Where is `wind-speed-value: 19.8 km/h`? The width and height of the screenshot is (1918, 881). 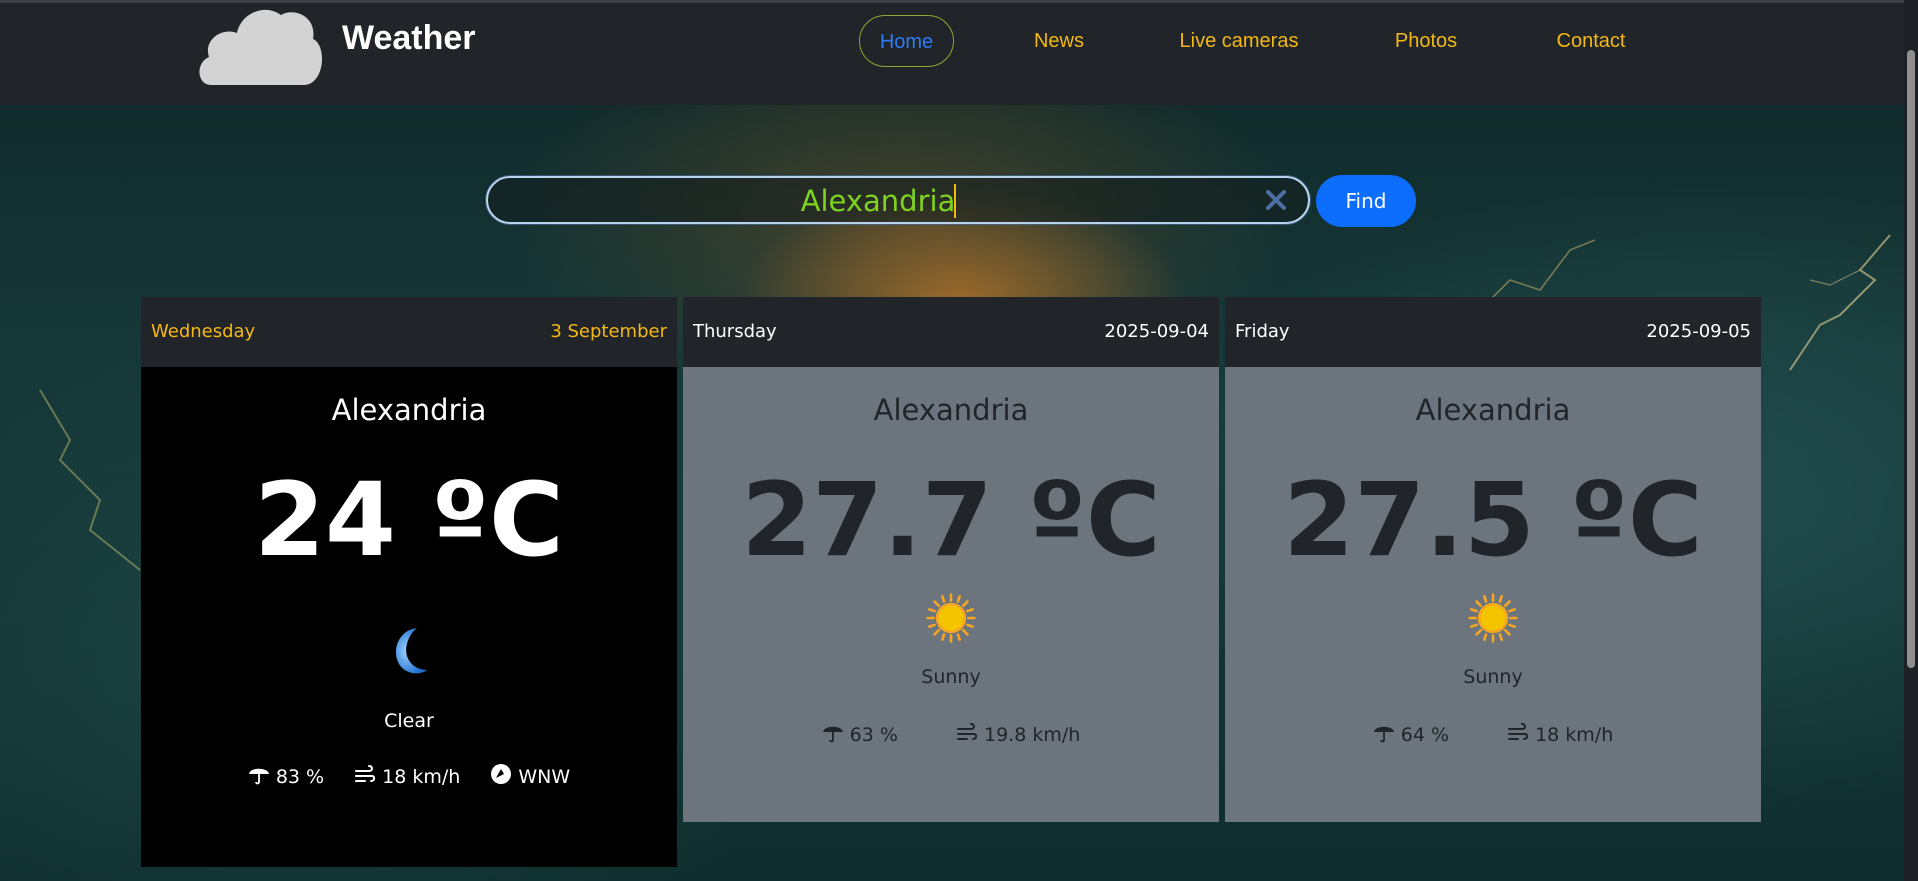 wind-speed-value: 19.8 km/h is located at coordinates (1032, 735).